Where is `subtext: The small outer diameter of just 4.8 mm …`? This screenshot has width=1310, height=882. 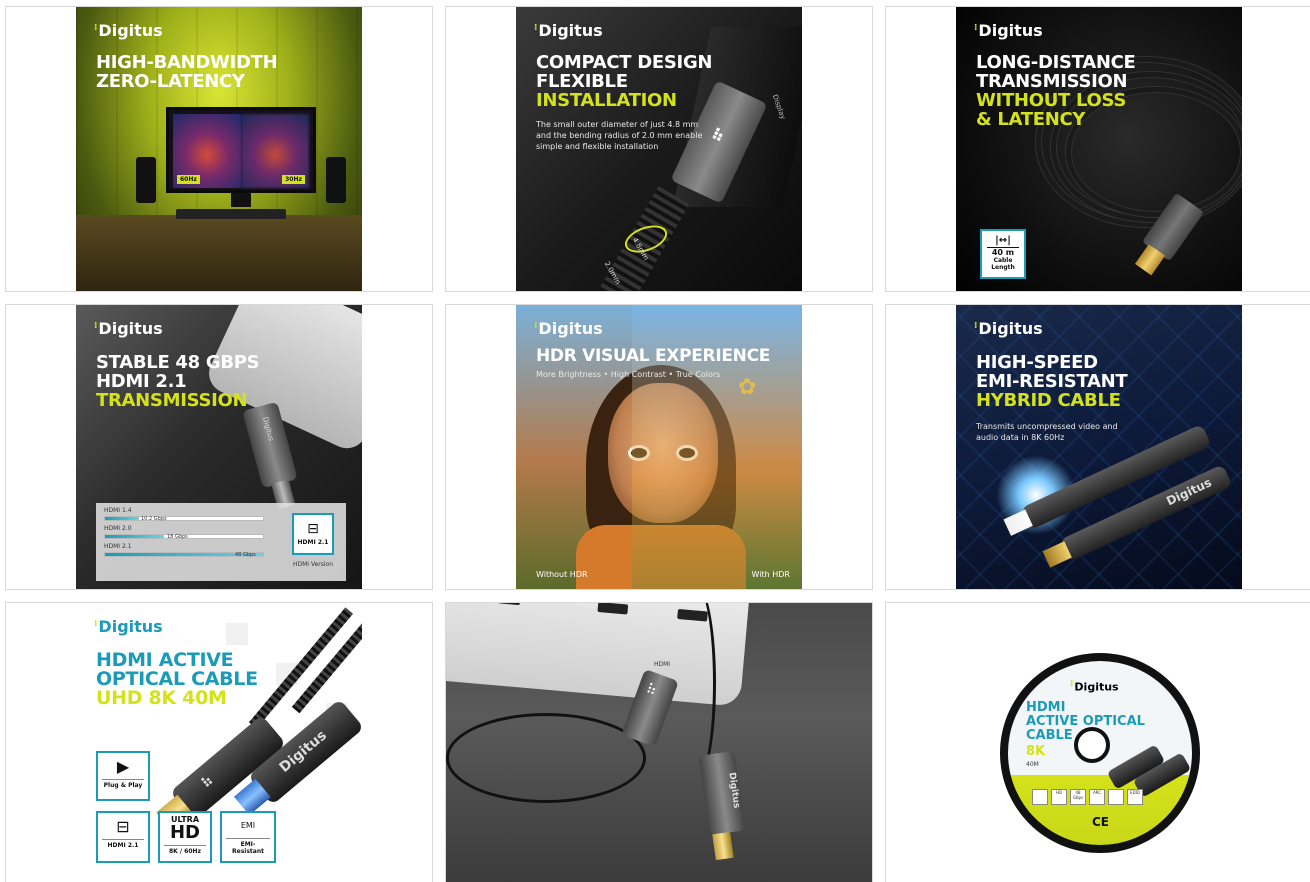
subtext: The small outer diameter of just 4.8 mm … is located at coordinates (619, 135).